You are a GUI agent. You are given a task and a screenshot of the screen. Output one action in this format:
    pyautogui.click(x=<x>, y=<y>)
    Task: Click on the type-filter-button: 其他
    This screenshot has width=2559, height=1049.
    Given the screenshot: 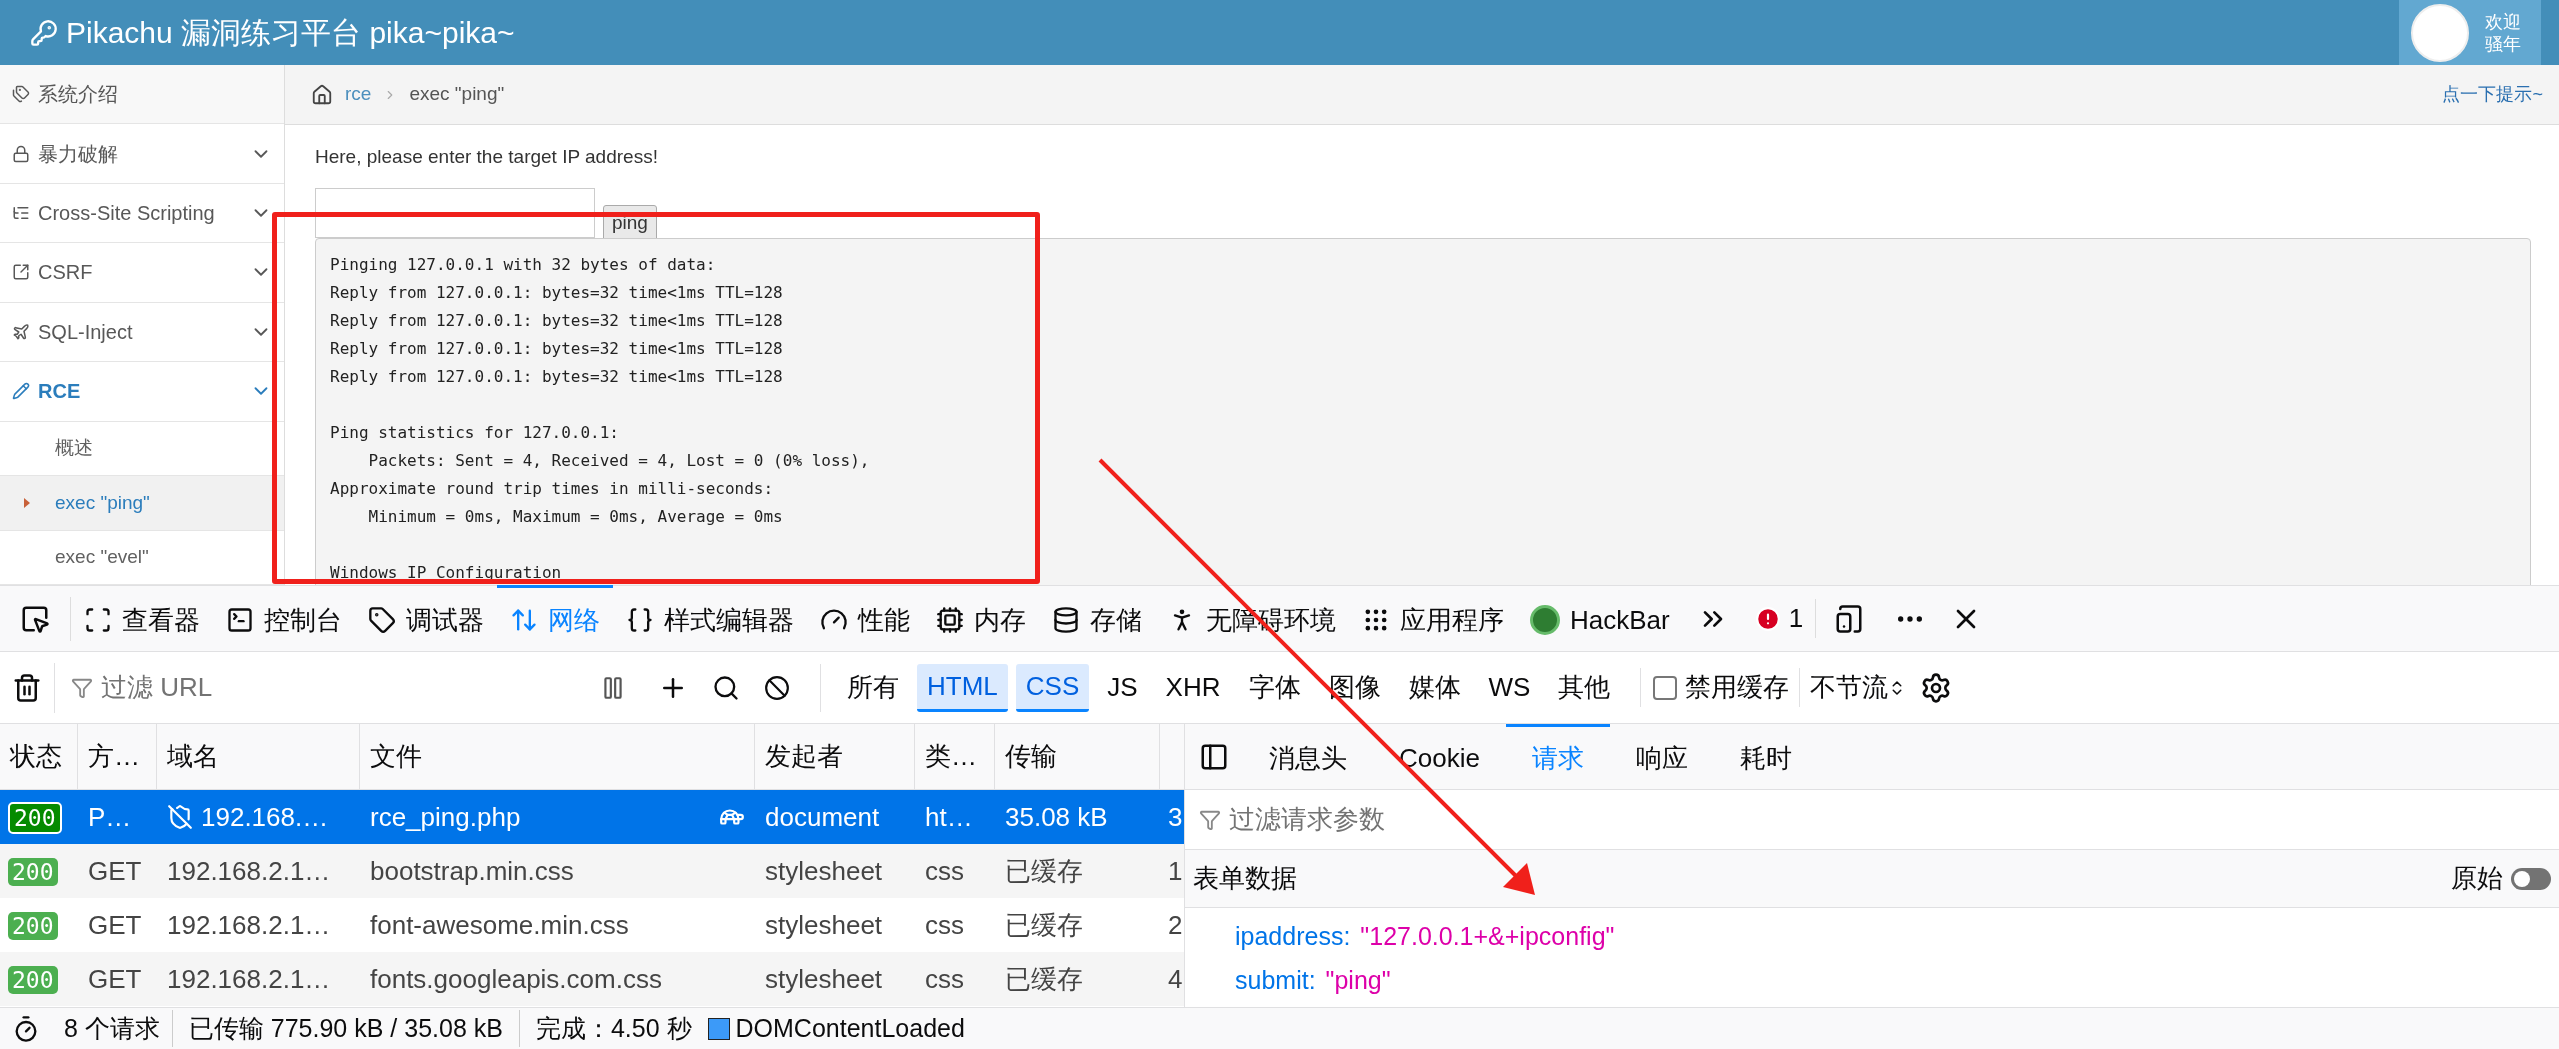 What is the action you would take?
    pyautogui.click(x=1584, y=687)
    